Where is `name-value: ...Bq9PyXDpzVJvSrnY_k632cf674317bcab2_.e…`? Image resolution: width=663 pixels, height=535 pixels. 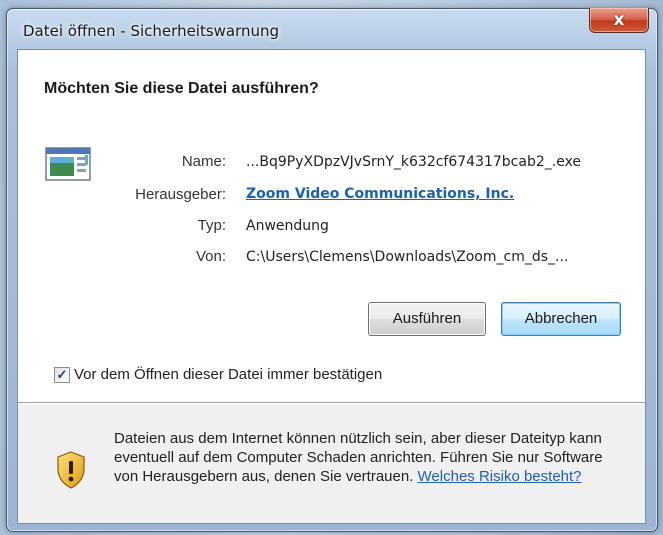
name-value: ...Bq9PyXDpzVJvSrnY_k632cf674317bcab2_.e… is located at coordinates (414, 162).